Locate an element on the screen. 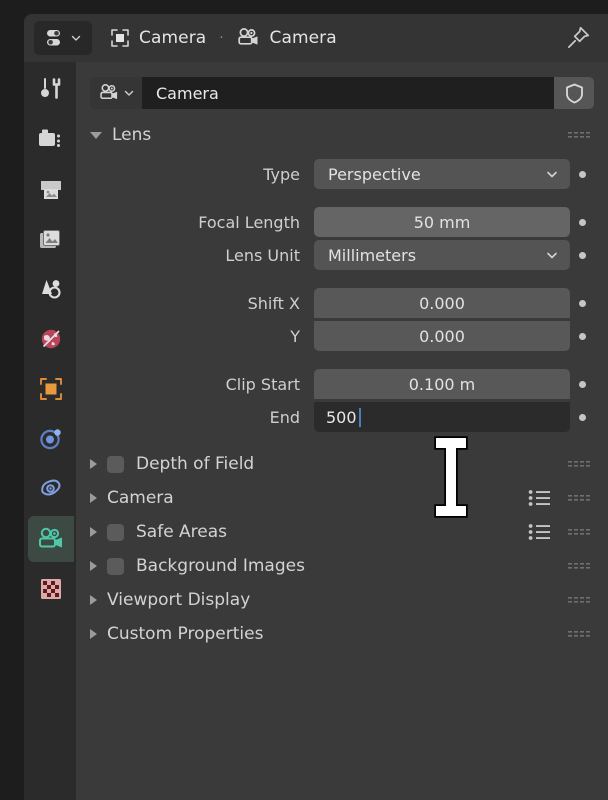 The height and width of the screenshot is (800, 608). shift-x-value: 0.000 is located at coordinates (442, 303).